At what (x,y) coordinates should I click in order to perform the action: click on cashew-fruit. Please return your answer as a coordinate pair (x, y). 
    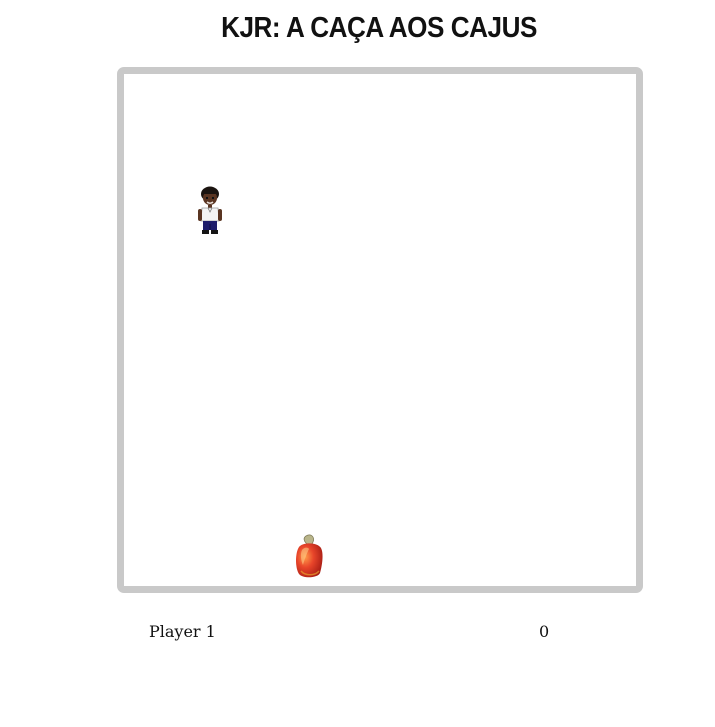
    Looking at the image, I should click on (309, 556).